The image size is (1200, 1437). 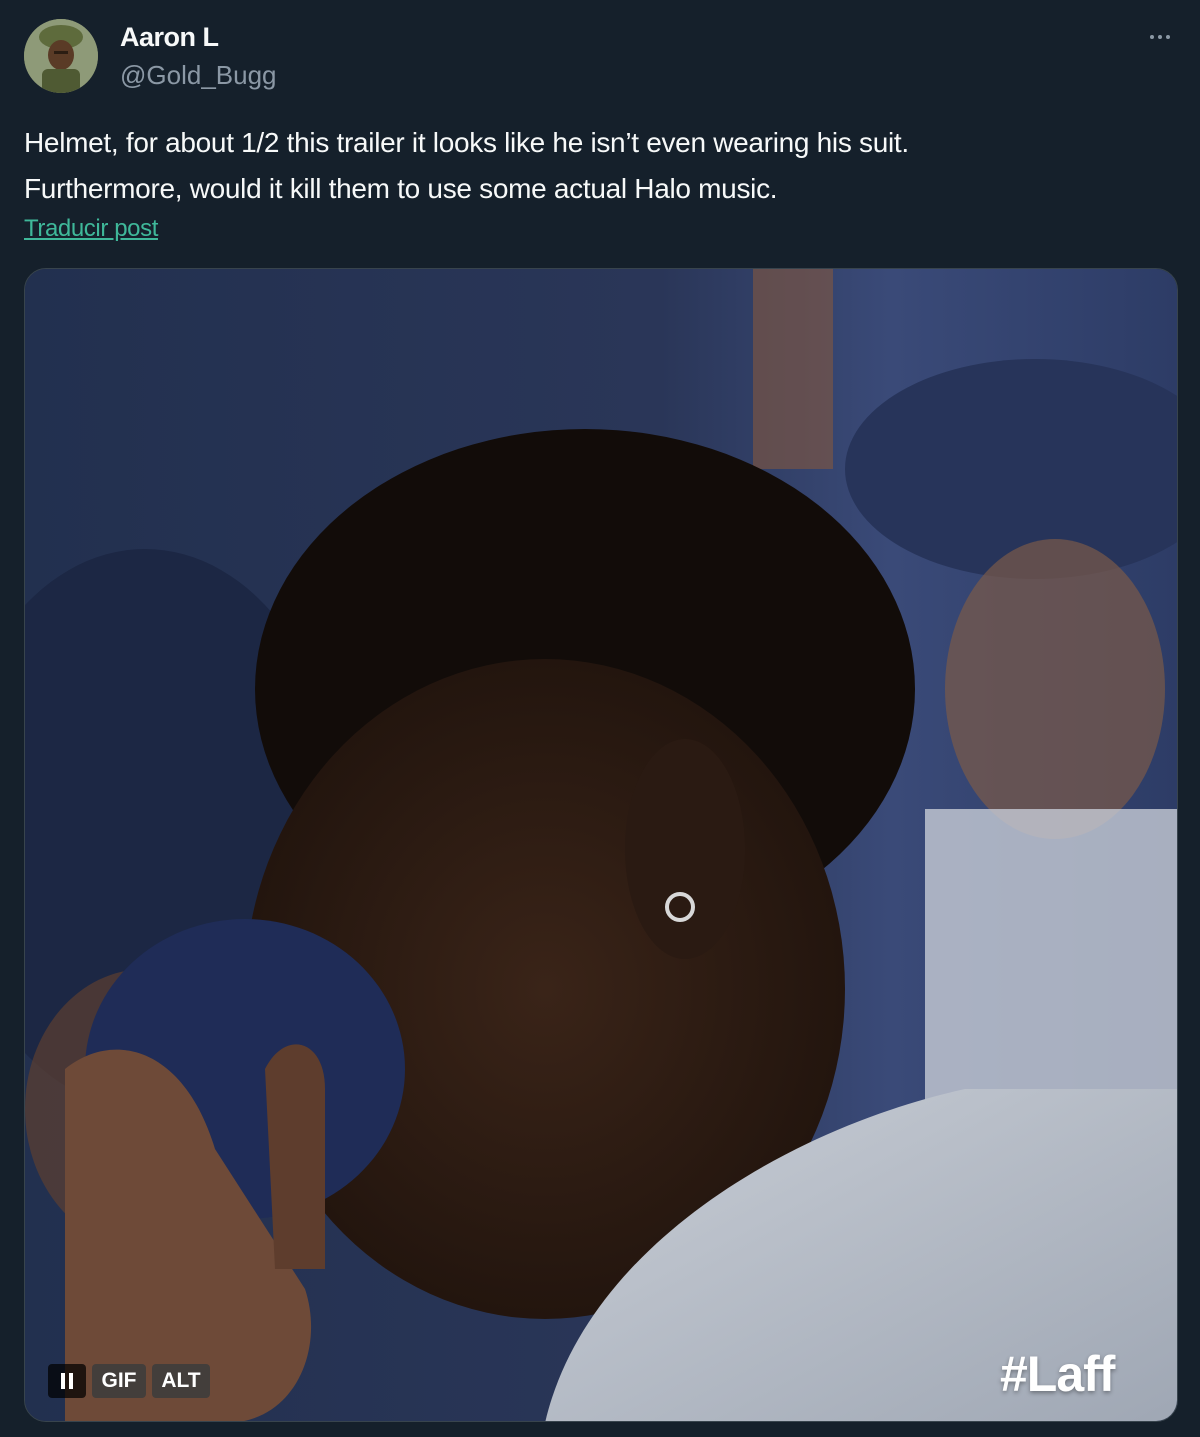 I want to click on gif-controls: GIF ALT, so click(x=129, y=1381).